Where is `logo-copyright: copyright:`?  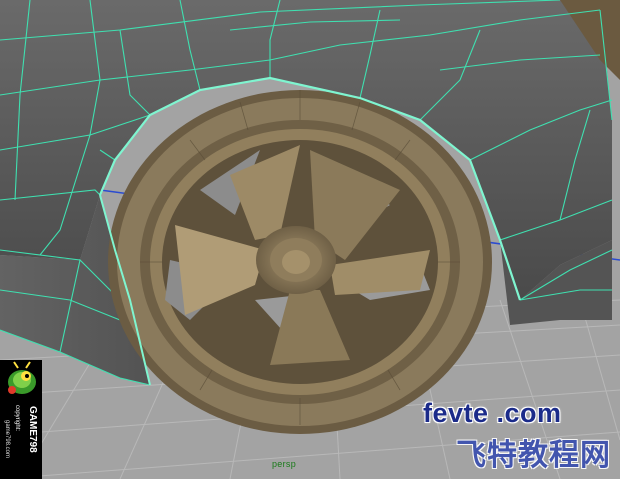
logo-copyright: copyright: is located at coordinates (17, 418).